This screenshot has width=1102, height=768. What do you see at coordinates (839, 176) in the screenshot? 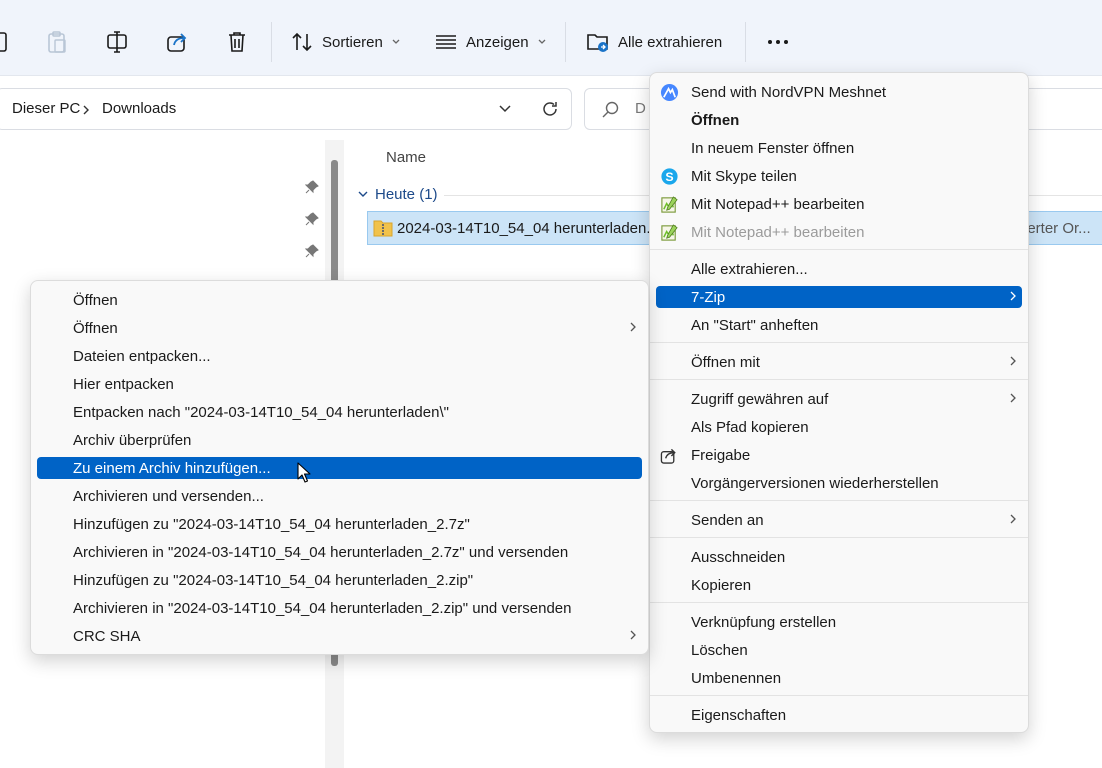
I see `menu-item-skype: S Mit Skype teilen` at bounding box center [839, 176].